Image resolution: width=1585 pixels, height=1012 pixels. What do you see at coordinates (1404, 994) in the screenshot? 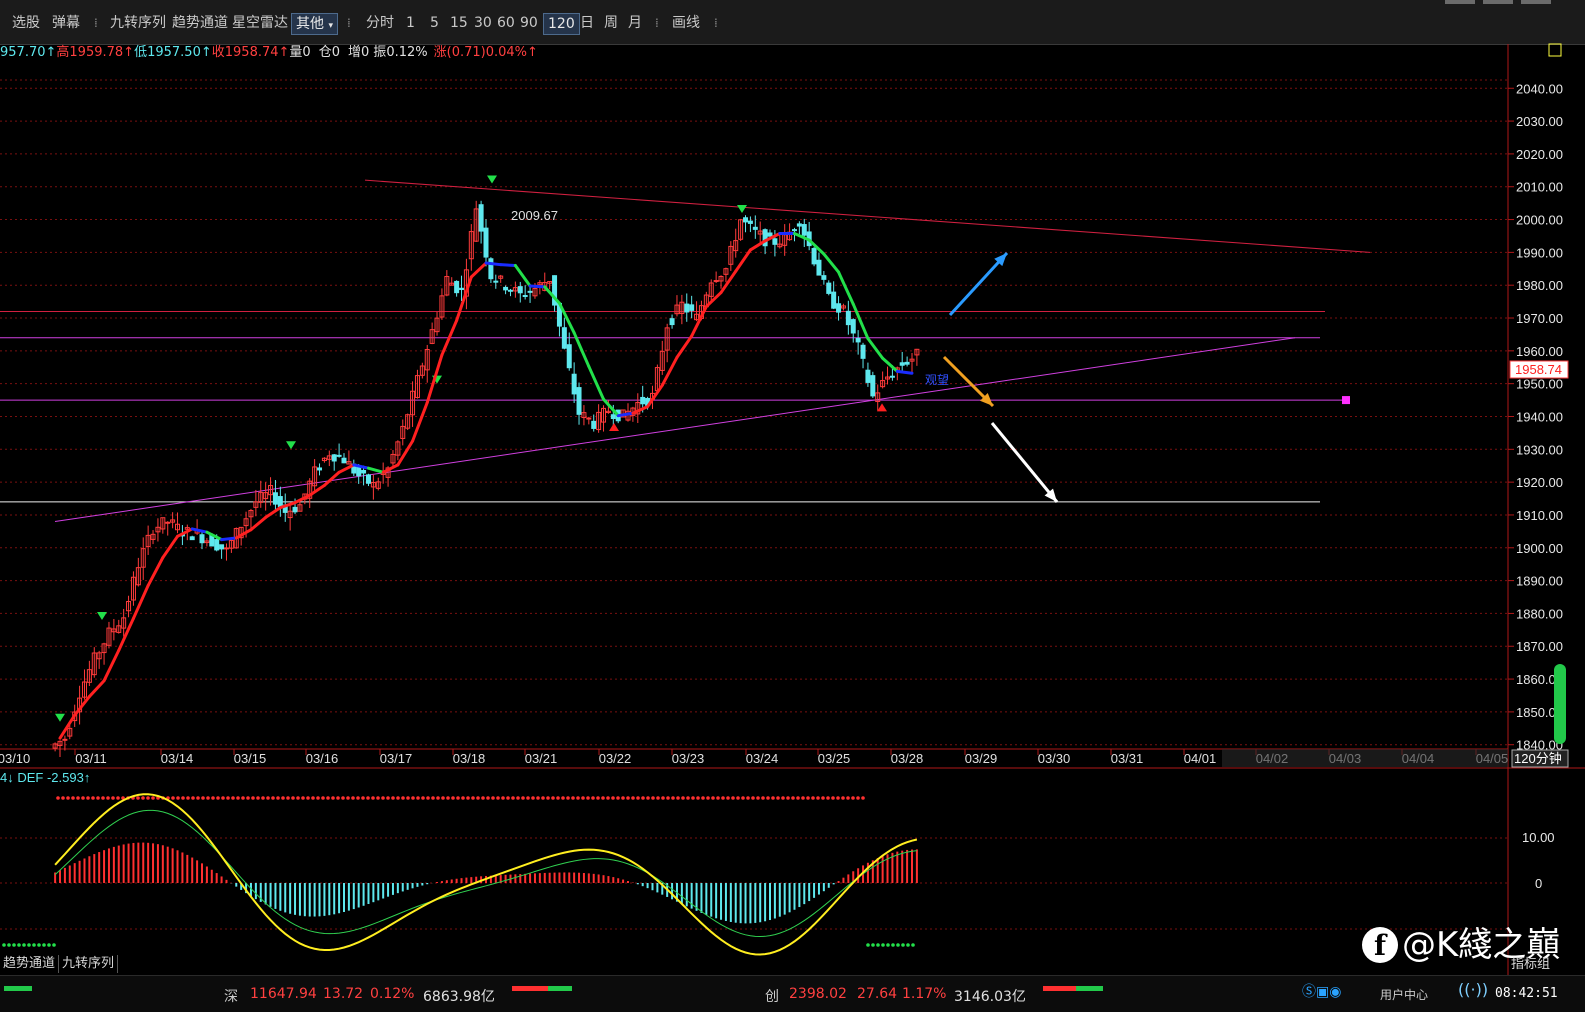
I see `user-center-link: 用户中心` at bounding box center [1404, 994].